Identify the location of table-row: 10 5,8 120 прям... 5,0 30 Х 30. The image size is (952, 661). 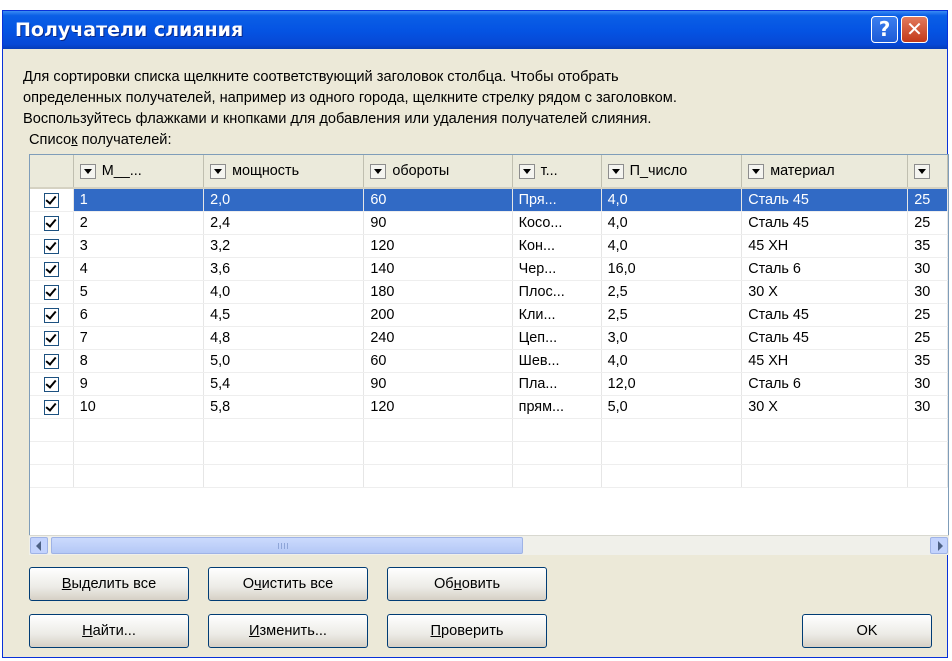
(489, 407).